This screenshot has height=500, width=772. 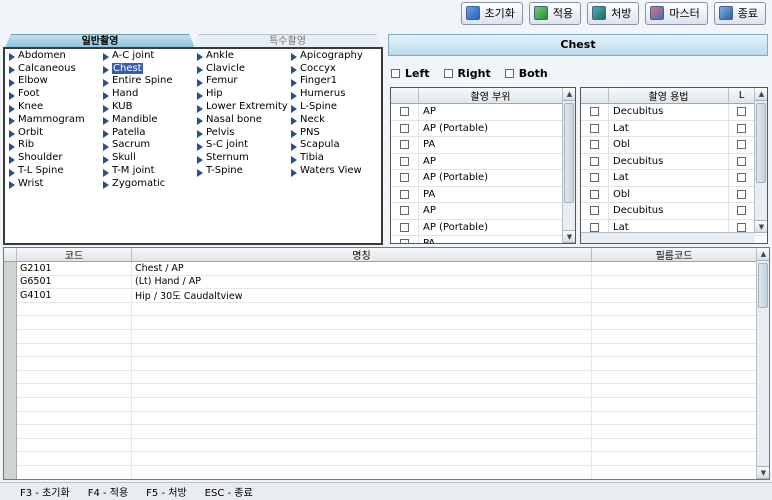 I want to click on body-part-item: Orbit, so click(x=47, y=132).